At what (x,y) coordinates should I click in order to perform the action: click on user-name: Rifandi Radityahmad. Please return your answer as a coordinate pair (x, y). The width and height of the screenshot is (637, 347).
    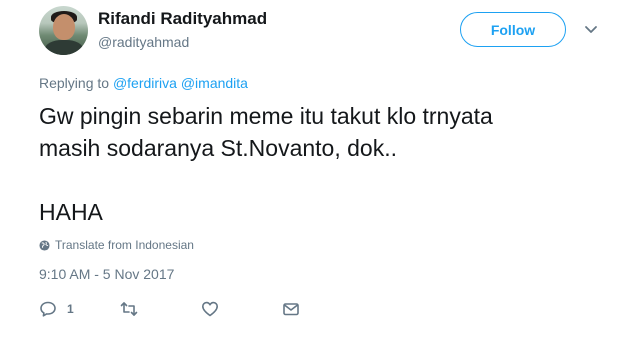
    Looking at the image, I should click on (182, 19).